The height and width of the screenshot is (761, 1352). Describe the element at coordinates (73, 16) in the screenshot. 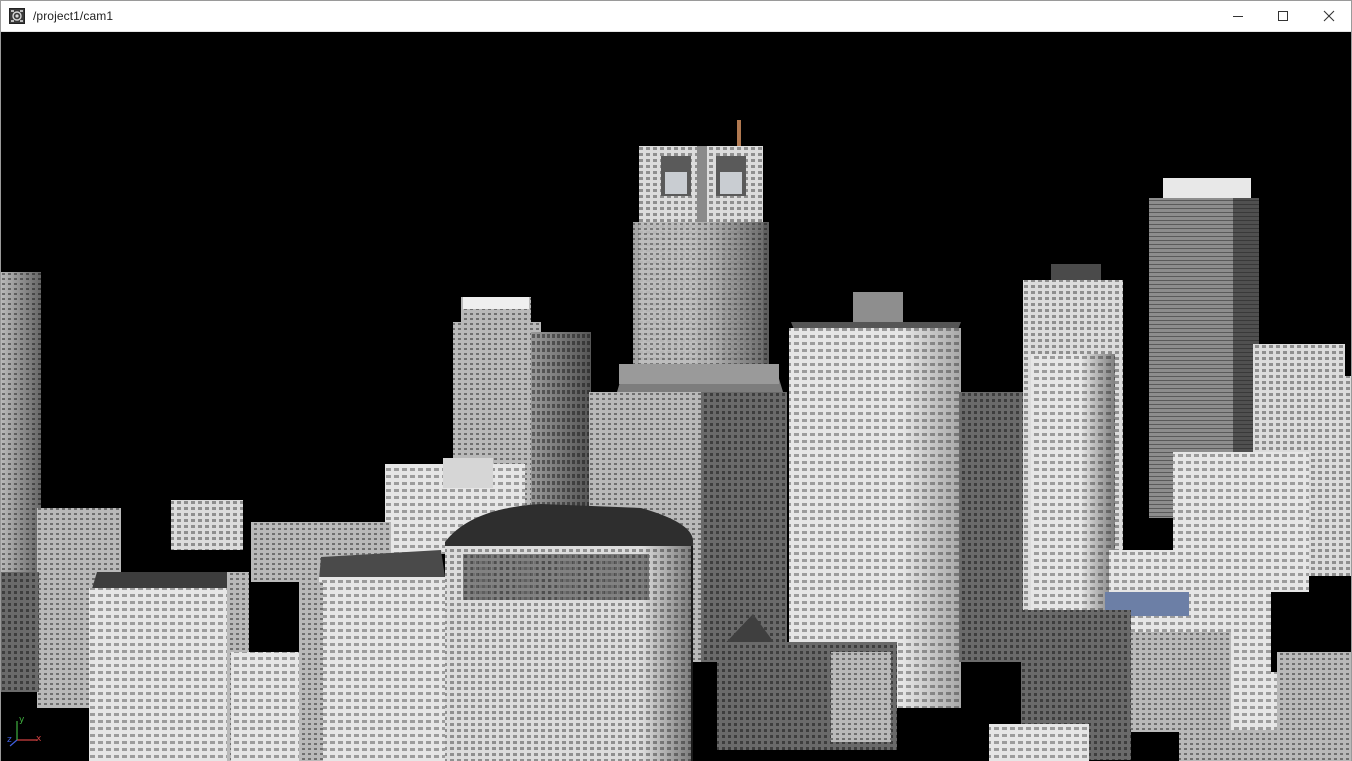

I see `window-title: /project1/cam1` at that location.